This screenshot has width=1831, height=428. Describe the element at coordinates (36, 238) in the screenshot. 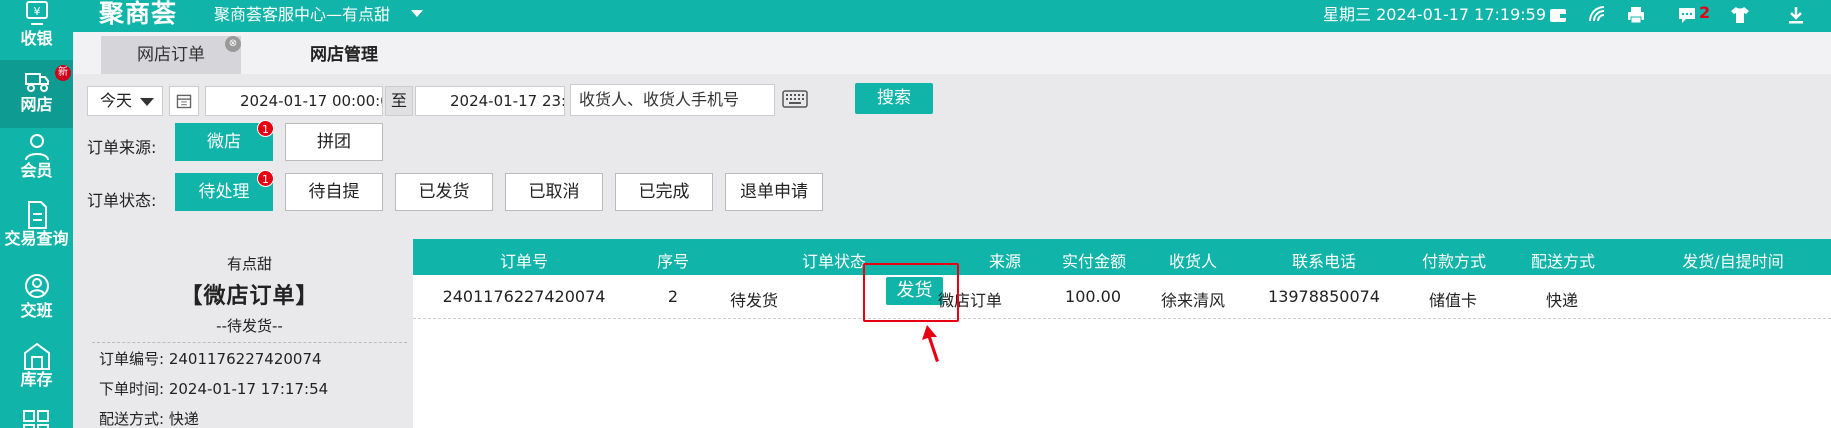

I see `nav-transaction-query-label: 交易查询` at that location.